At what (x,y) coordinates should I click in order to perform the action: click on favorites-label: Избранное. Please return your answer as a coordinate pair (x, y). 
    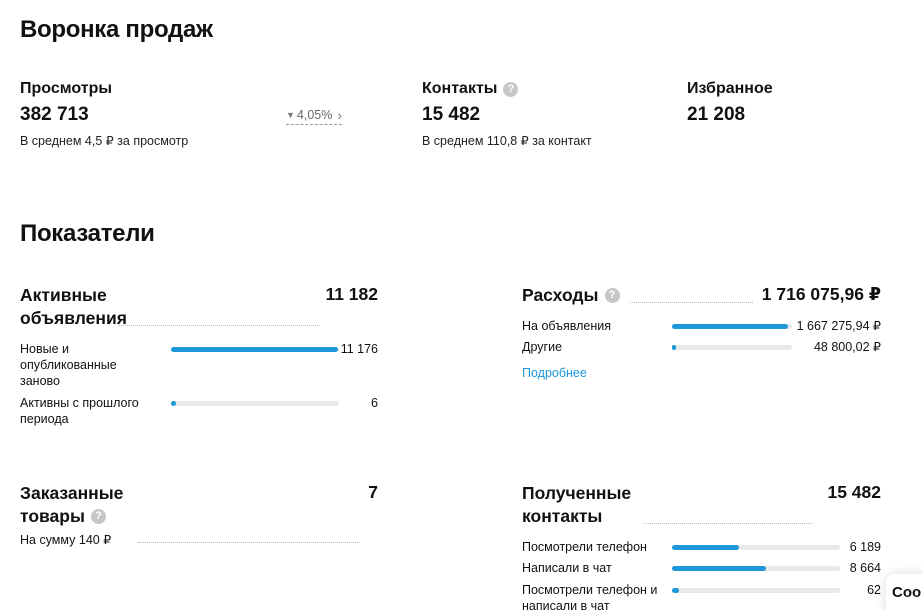
    Looking at the image, I should click on (730, 88).